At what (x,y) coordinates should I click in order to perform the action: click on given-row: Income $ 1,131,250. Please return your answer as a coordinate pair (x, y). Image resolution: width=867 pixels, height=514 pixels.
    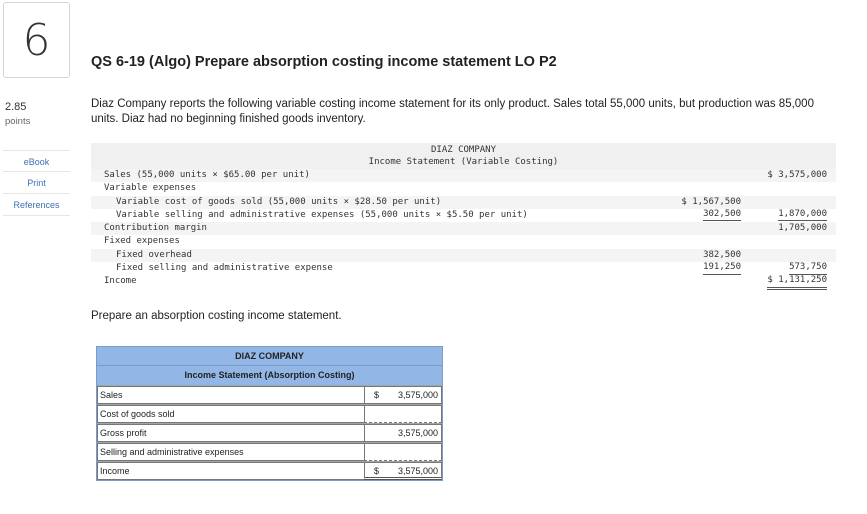
    Looking at the image, I should click on (463, 282).